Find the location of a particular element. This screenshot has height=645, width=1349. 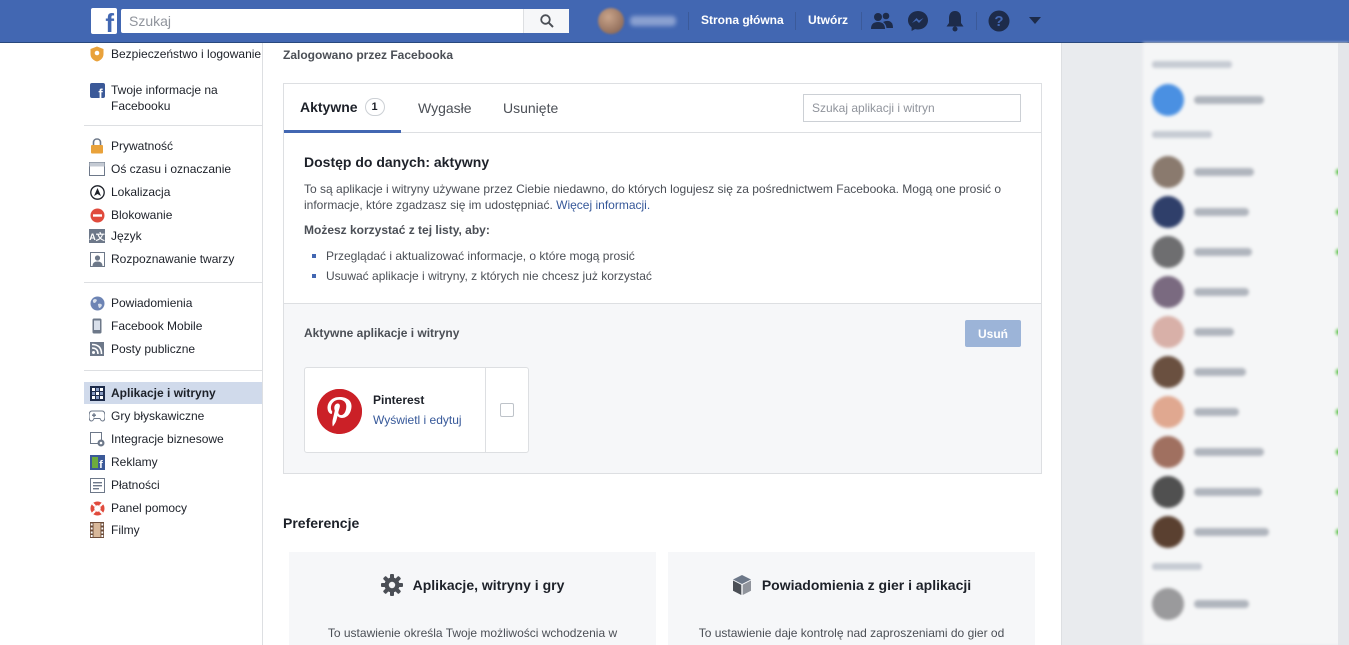

lock-icon is located at coordinates (97, 146).